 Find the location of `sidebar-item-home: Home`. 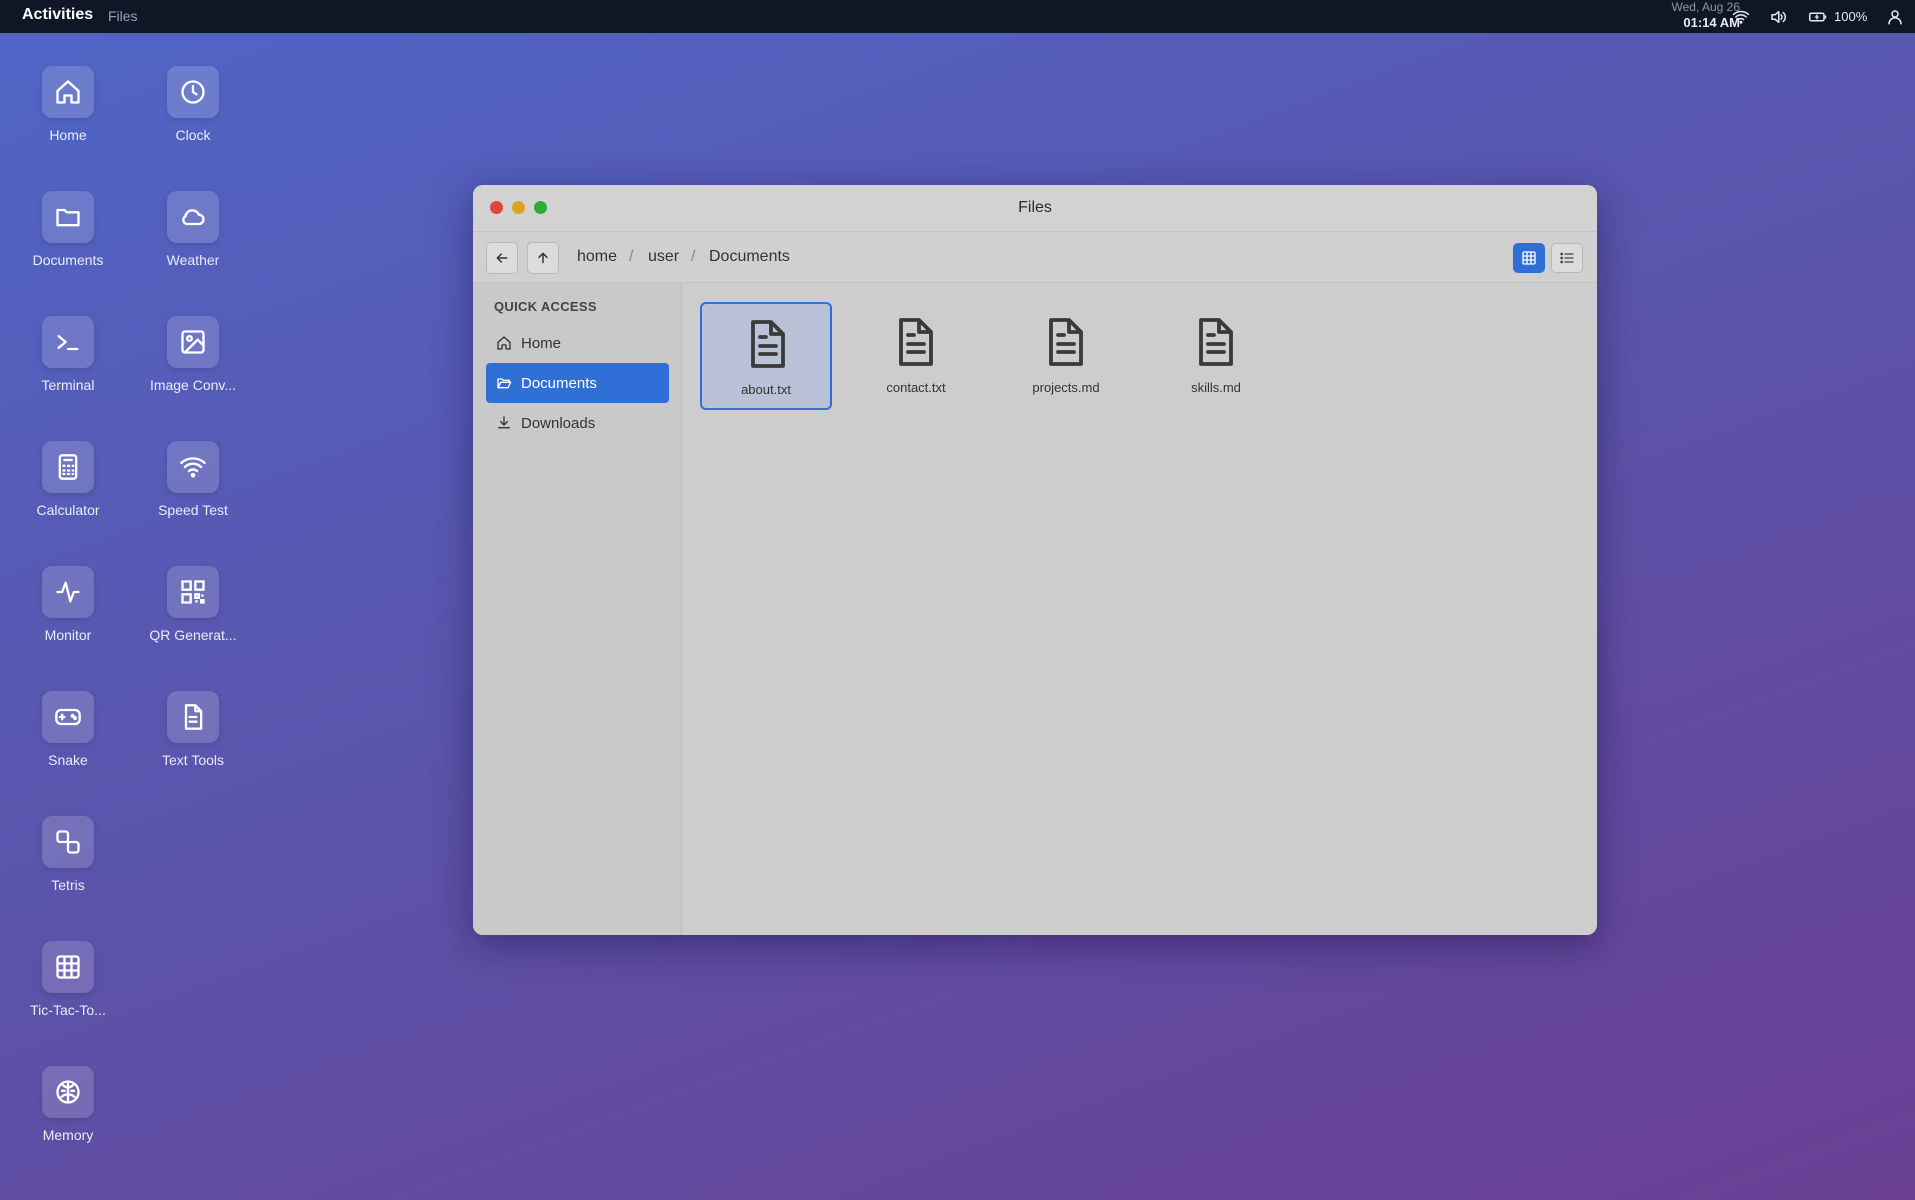

sidebar-item-home: Home is located at coordinates (577, 343).